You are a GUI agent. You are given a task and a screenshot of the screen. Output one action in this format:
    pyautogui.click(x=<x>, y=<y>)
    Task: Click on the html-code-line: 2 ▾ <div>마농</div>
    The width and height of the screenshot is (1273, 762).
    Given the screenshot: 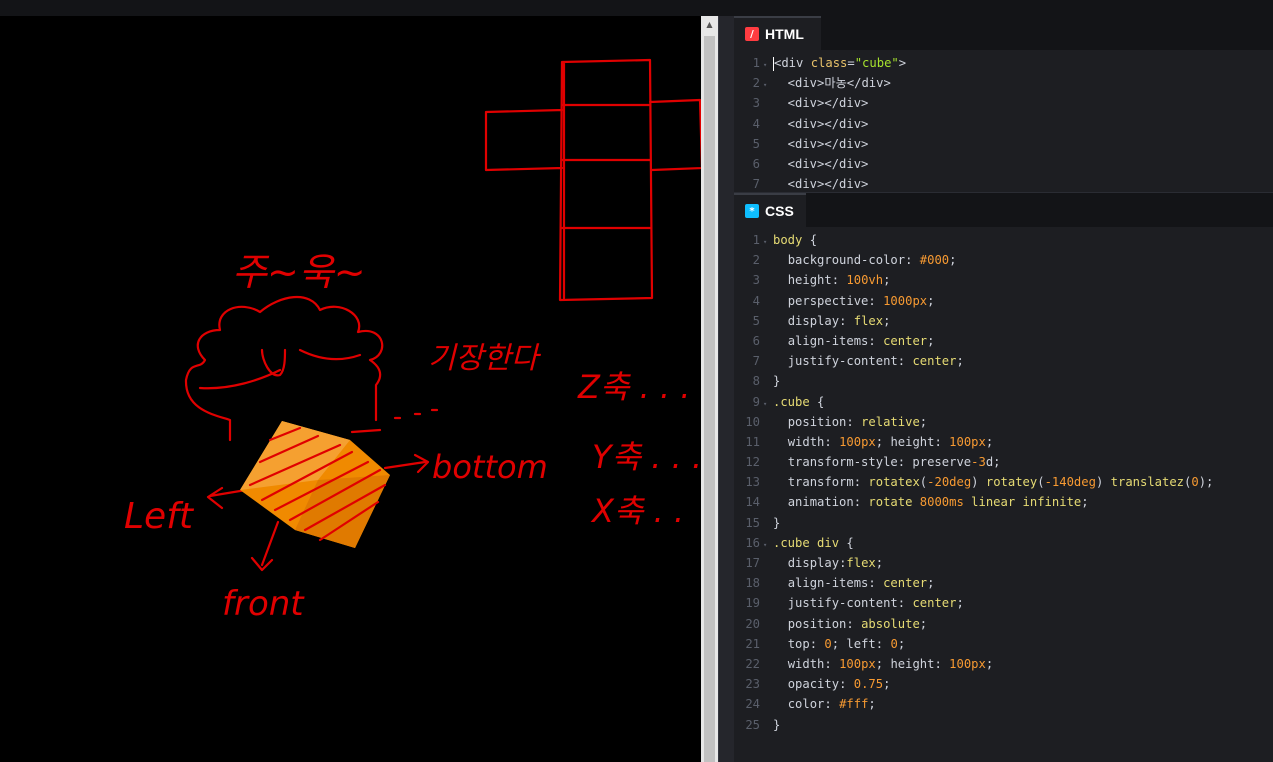 What is the action you would take?
    pyautogui.click(x=1003, y=83)
    